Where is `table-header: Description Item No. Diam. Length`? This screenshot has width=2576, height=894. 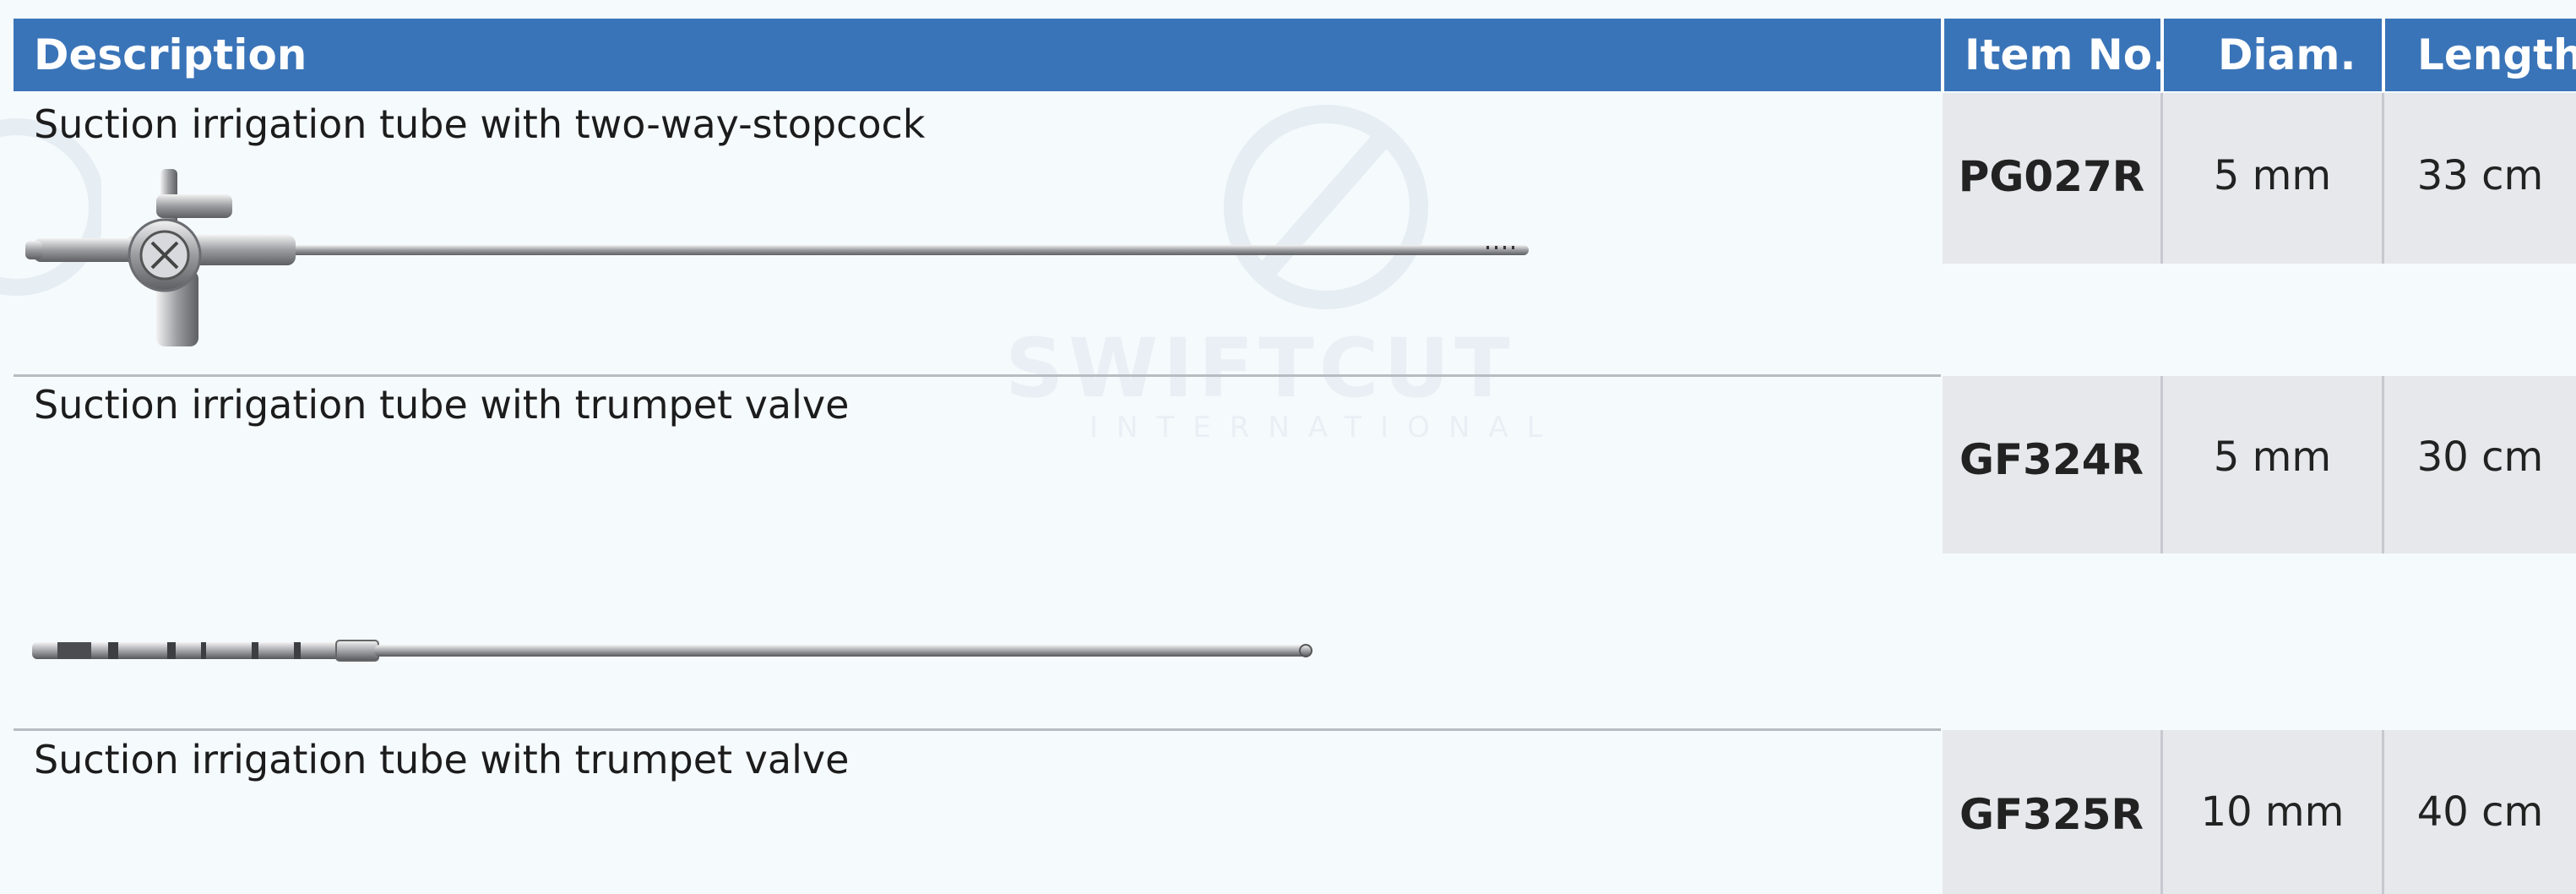
table-header: Description Item No. Diam. Length is located at coordinates (1295, 55).